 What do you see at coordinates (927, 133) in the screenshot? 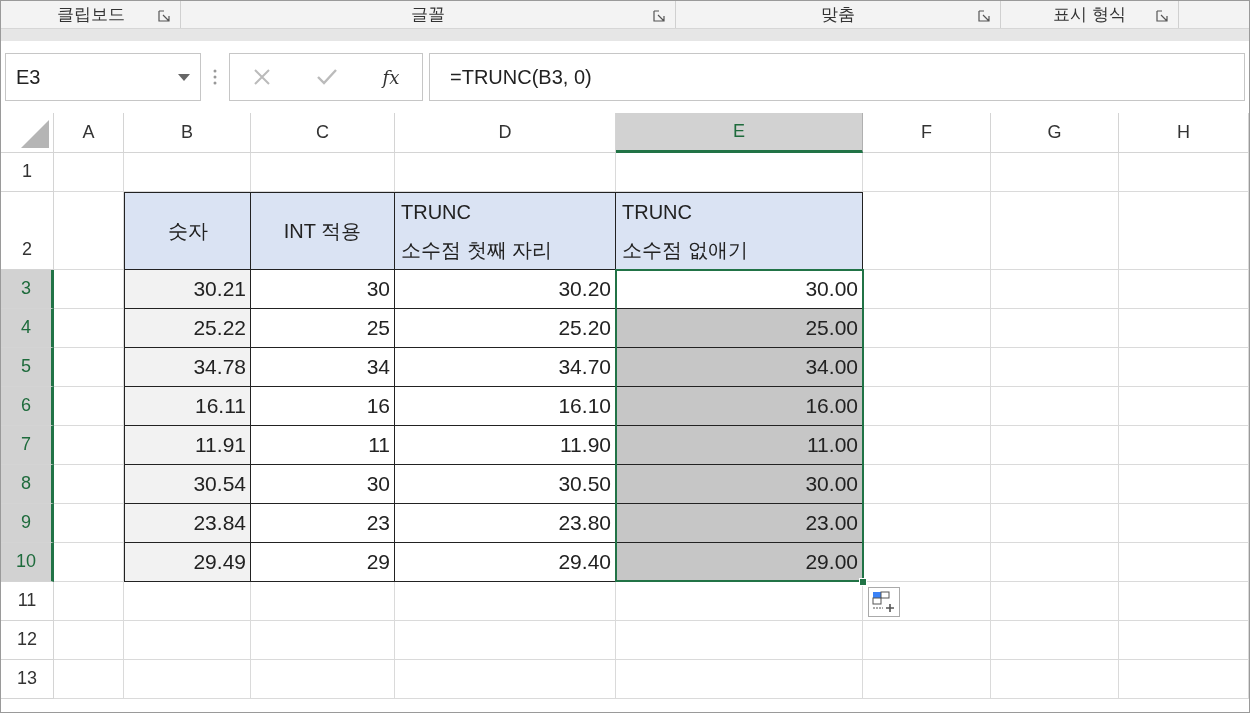
I see `column-header: F` at bounding box center [927, 133].